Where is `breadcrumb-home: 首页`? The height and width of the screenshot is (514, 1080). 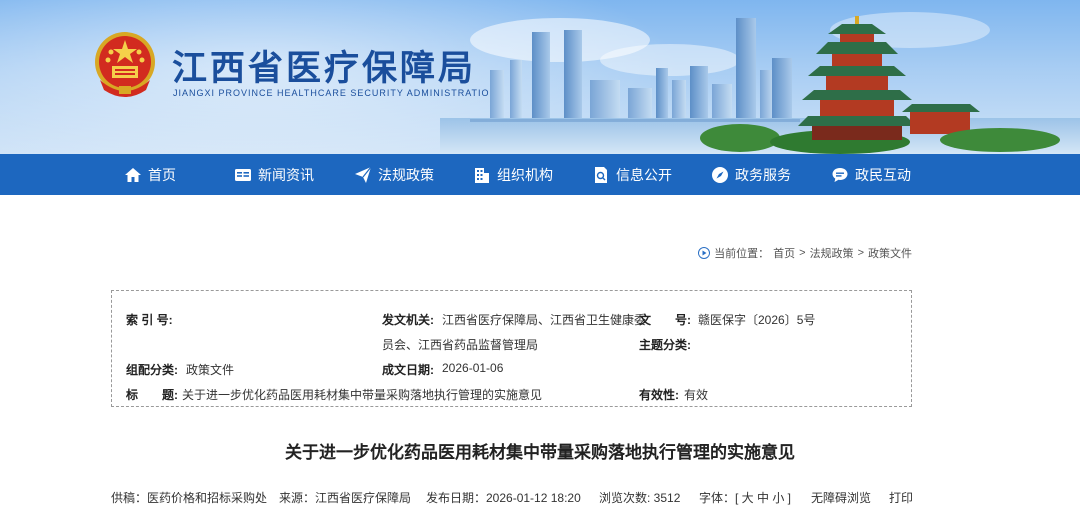
breadcrumb-home: 首页 is located at coordinates (784, 253).